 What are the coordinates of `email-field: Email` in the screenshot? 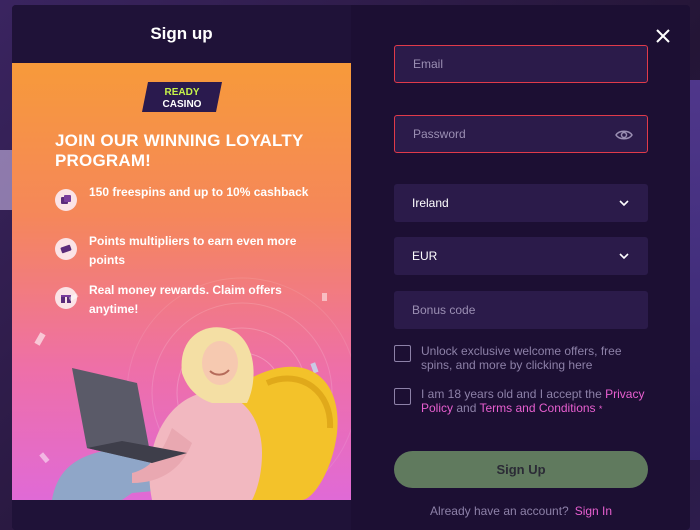 It's located at (521, 64).